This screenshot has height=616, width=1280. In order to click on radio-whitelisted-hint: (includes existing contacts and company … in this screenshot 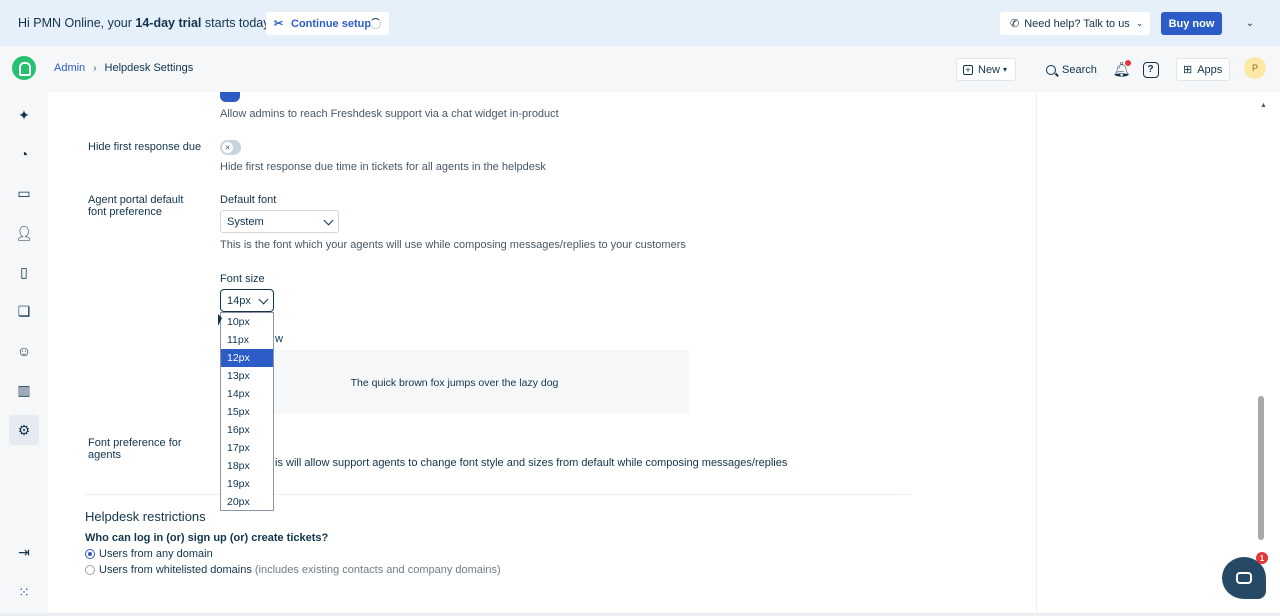, I will do `click(377, 570)`.